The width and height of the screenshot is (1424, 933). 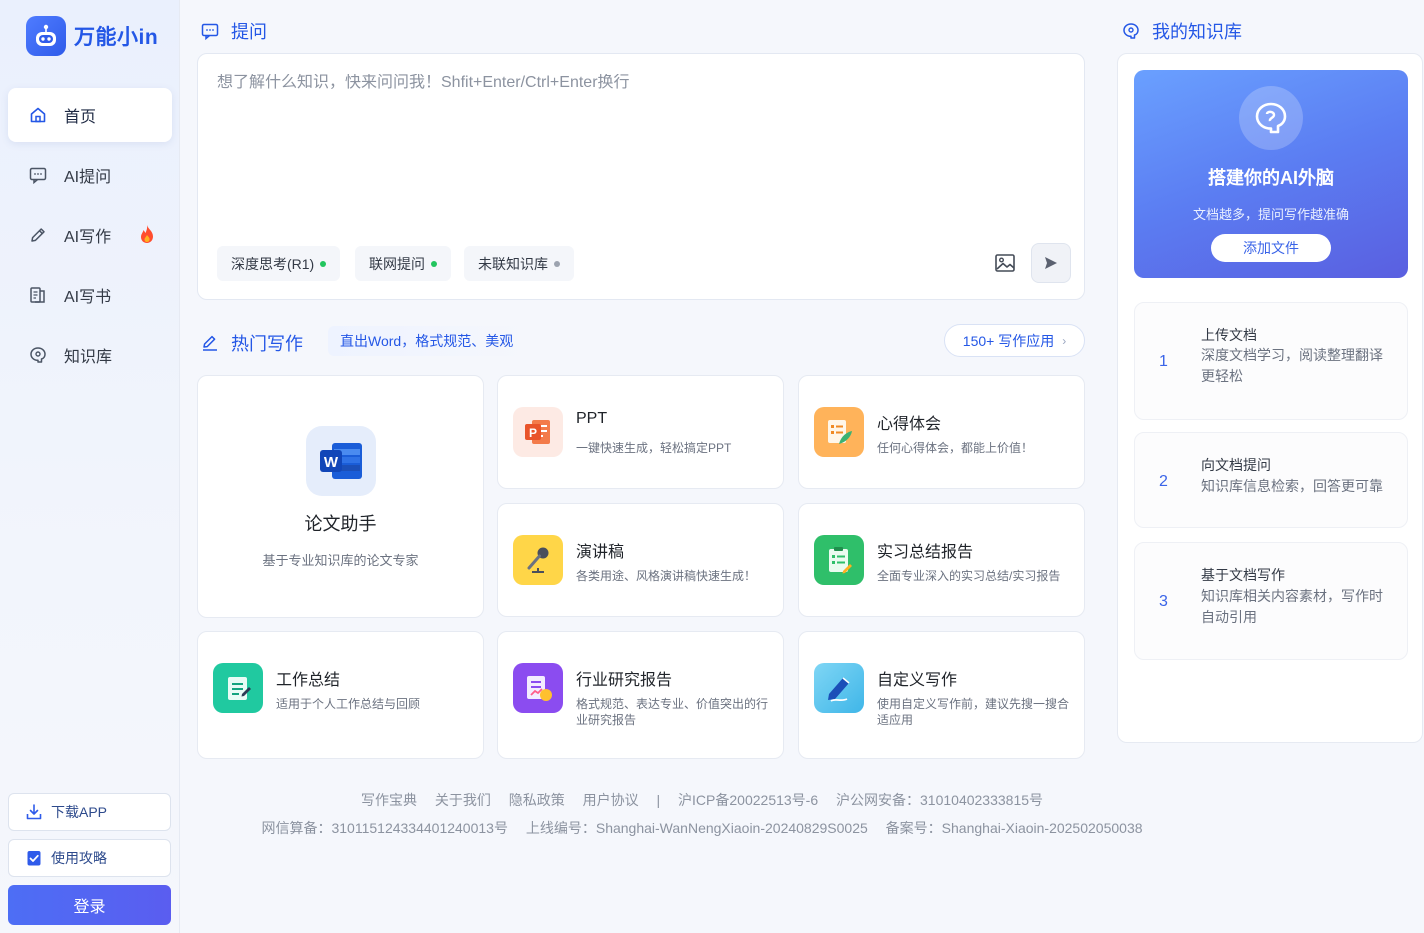 What do you see at coordinates (672, 712) in the screenshot?
I see `card-desc: 格式规范、表达专业、价值突出的行业研究报告` at bounding box center [672, 712].